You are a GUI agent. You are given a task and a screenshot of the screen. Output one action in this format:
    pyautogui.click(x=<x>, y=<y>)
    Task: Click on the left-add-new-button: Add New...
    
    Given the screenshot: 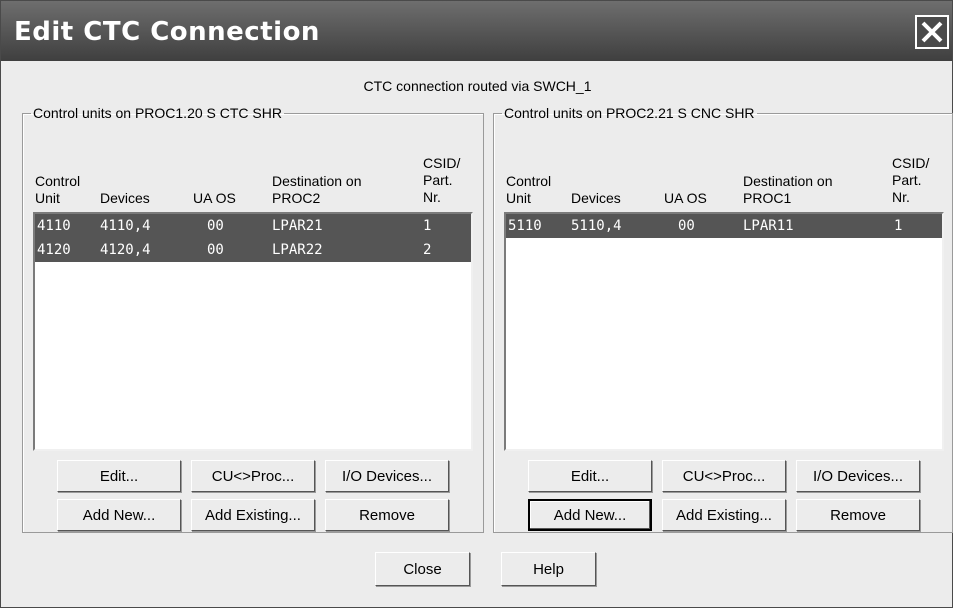 What is the action you would take?
    pyautogui.click(x=119, y=515)
    